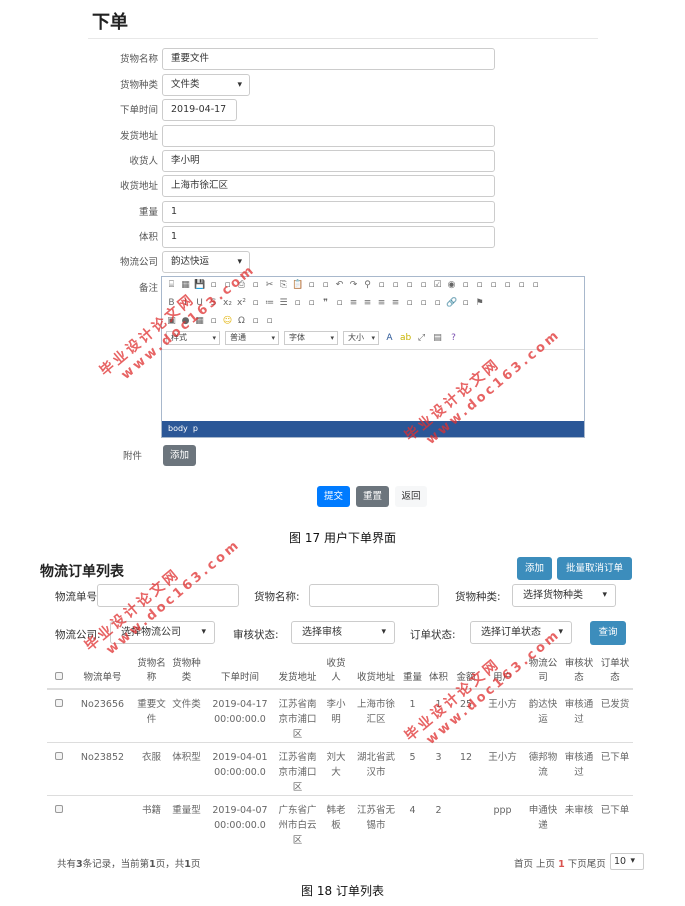  I want to click on maximize-icon: ⤢, so click(421, 338).